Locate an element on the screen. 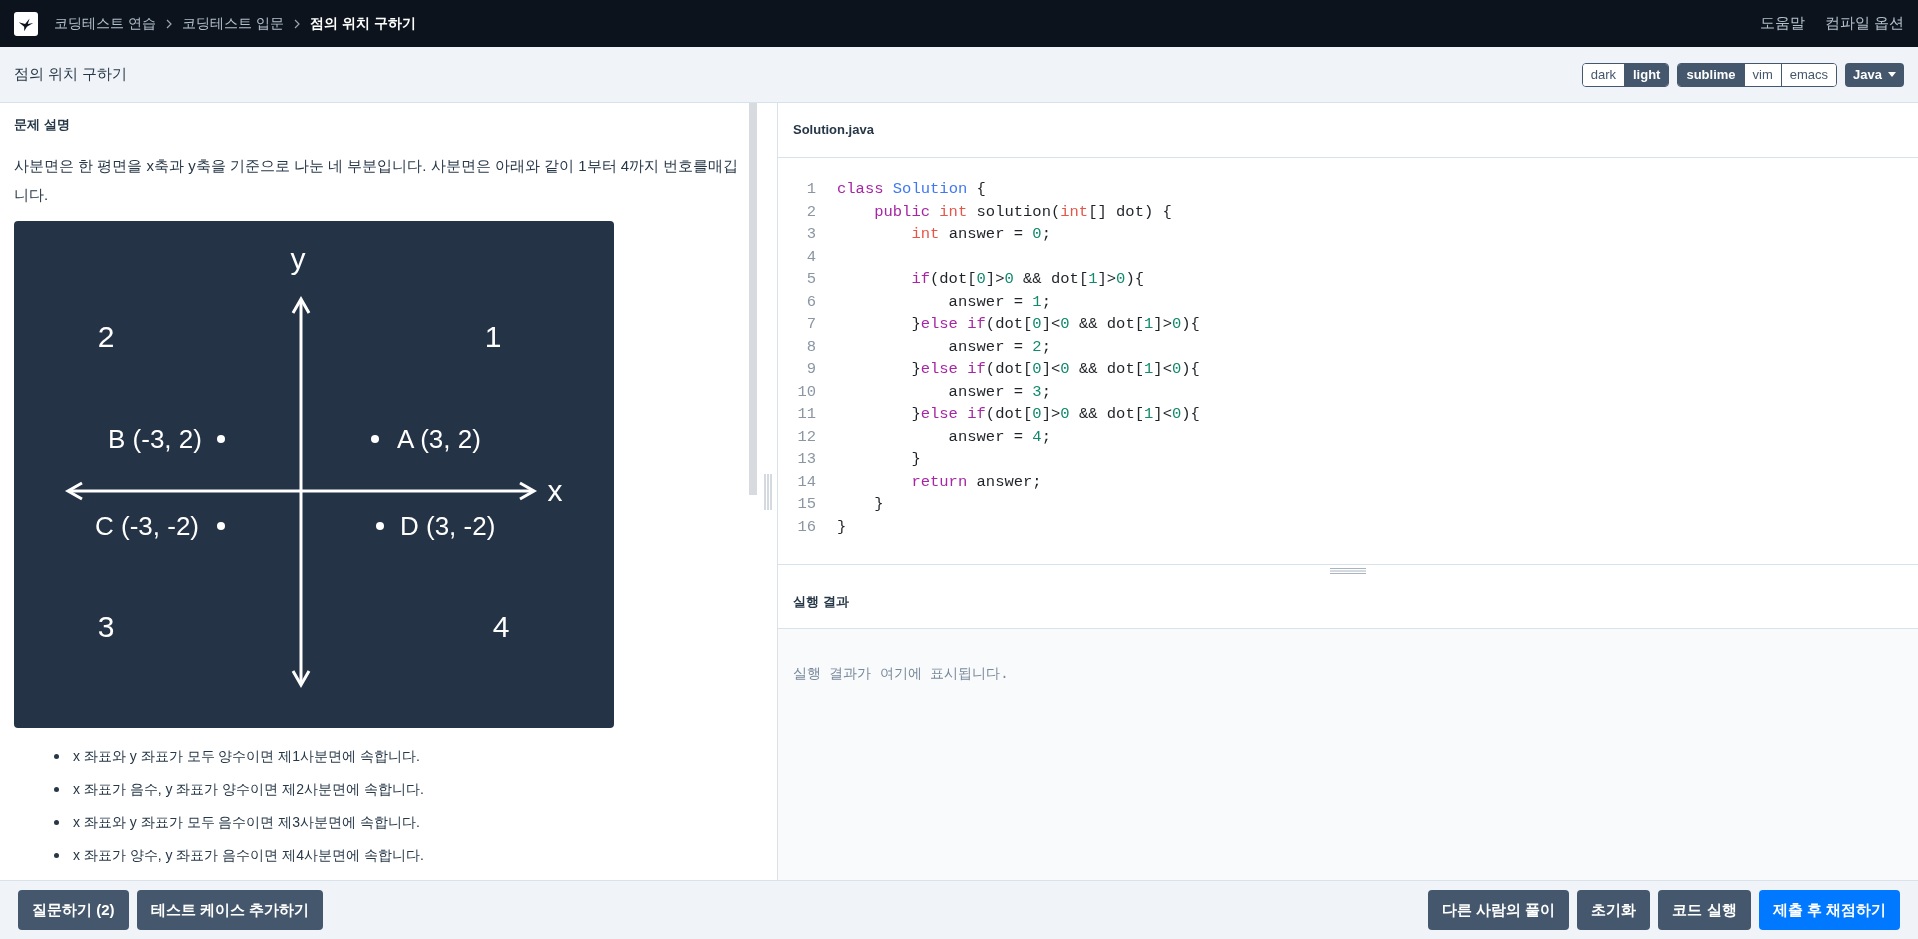  code-line: answer = 2; is located at coordinates (999, 347).